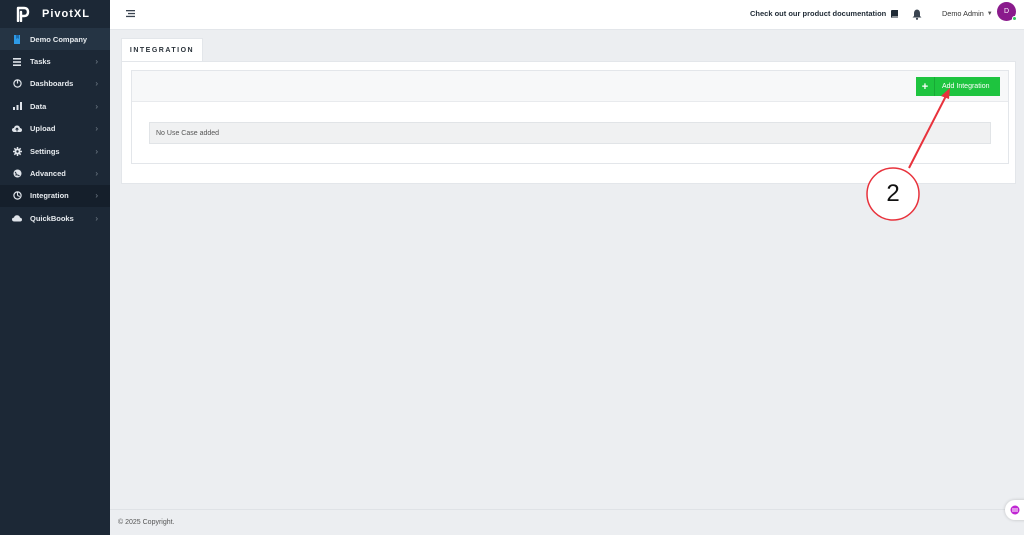 The width and height of the screenshot is (1024, 535). I want to click on tasks-icon, so click(17, 62).